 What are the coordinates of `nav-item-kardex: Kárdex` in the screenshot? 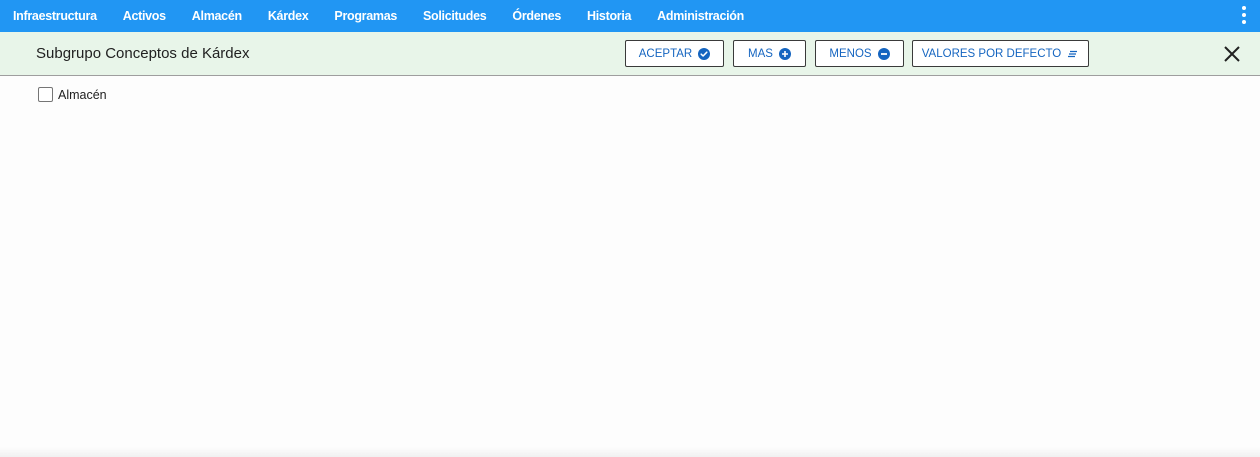 It's located at (288, 16).